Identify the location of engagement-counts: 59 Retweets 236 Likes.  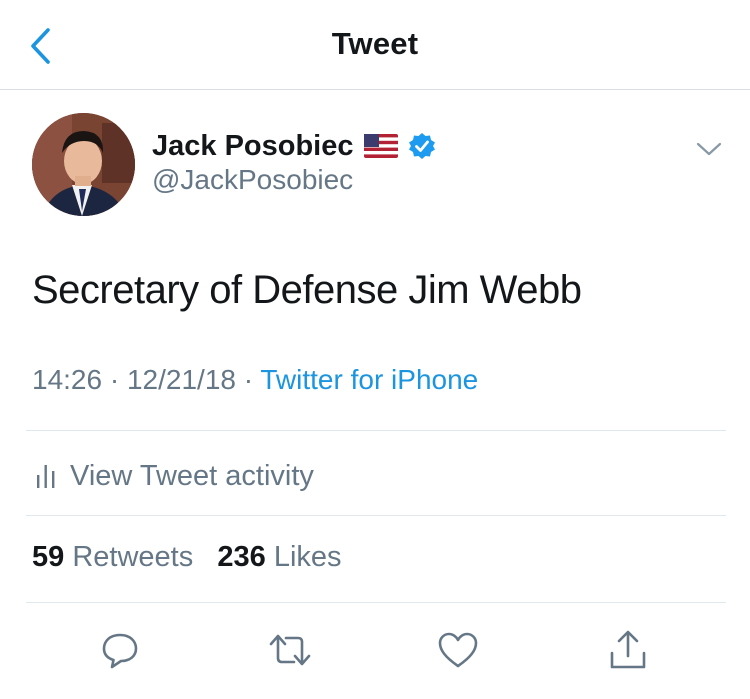
(187, 557).